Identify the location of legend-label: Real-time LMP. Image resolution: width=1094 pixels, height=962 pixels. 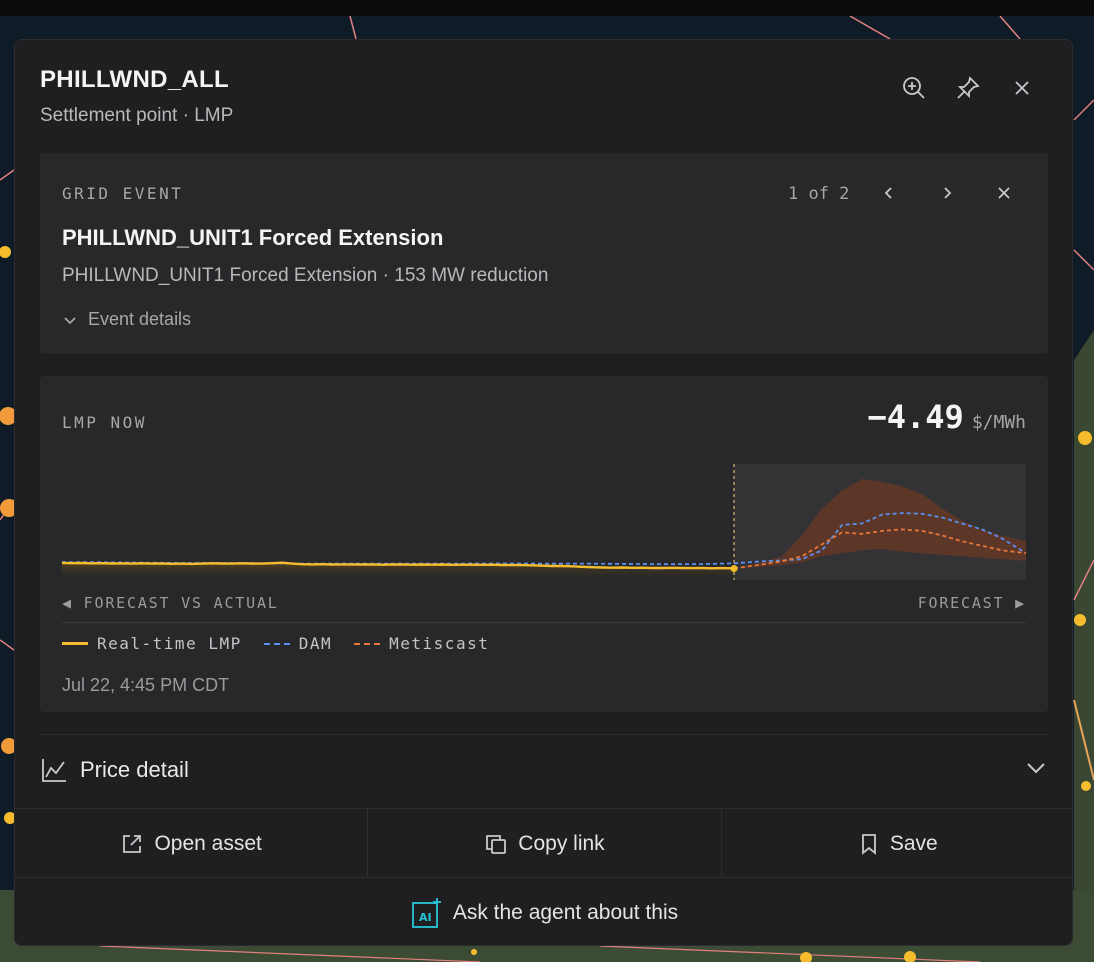
(169, 643).